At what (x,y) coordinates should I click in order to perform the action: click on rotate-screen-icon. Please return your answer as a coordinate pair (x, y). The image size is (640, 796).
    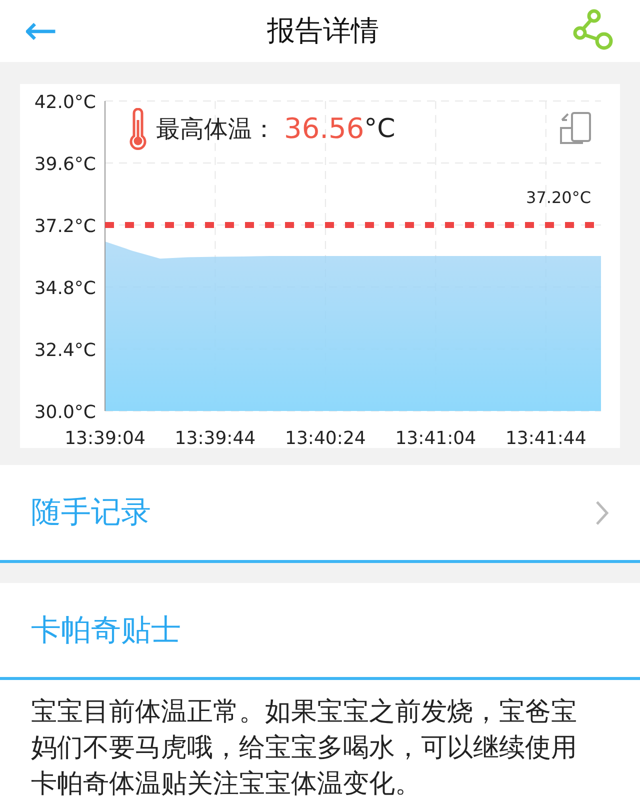
    Looking at the image, I should click on (576, 128).